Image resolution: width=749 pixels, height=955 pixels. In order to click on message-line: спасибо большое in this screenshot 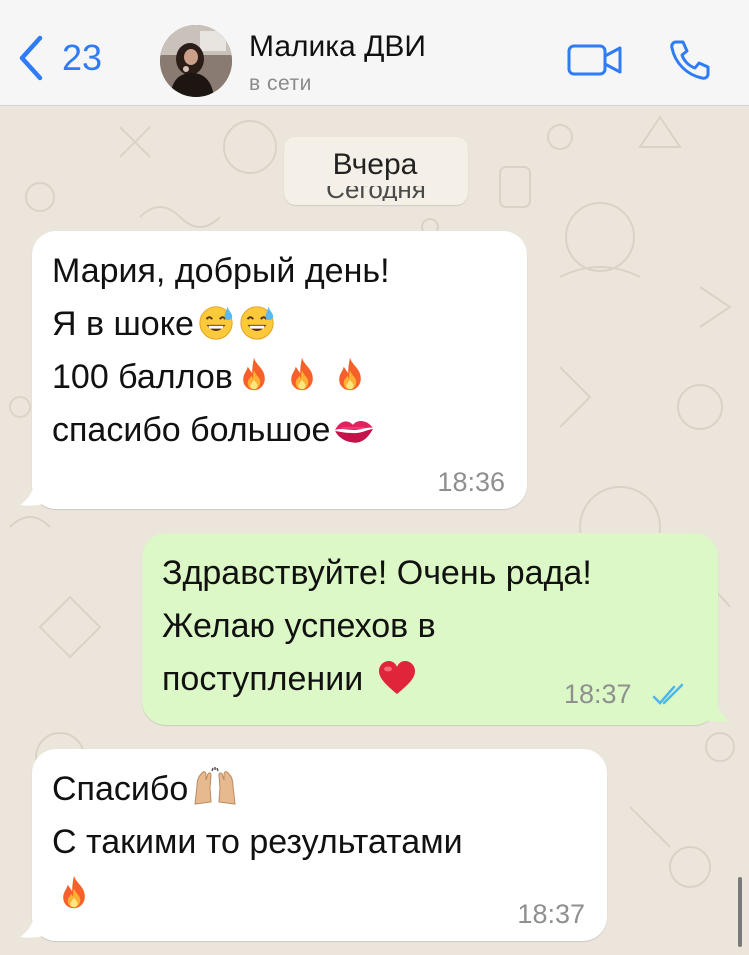, I will do `click(221, 430)`.